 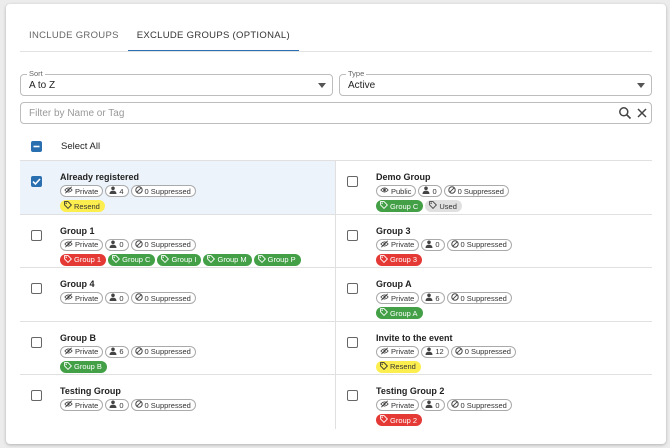 What do you see at coordinates (178, 348) in the screenshot?
I see `group-item: Group B Private 6 0 Suppressed Group B` at bounding box center [178, 348].